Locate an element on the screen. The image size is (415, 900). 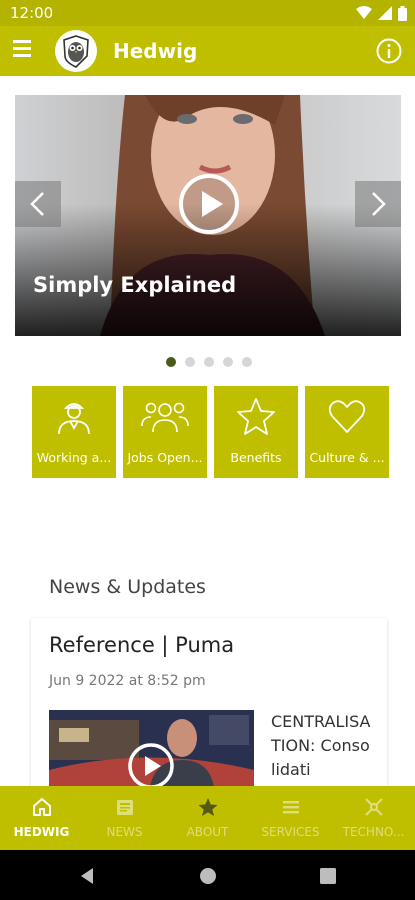
status-time: 12:00 is located at coordinates (32, 13).